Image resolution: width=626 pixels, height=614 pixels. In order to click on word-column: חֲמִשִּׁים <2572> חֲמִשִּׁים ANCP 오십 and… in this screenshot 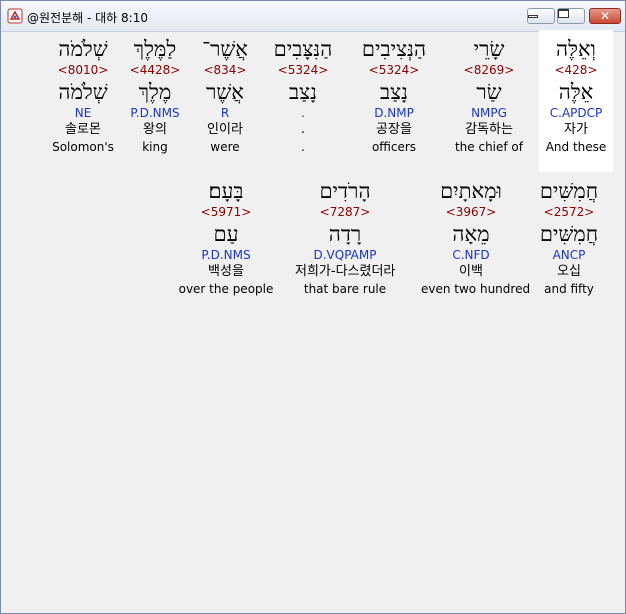, I will do `click(569, 237)`.